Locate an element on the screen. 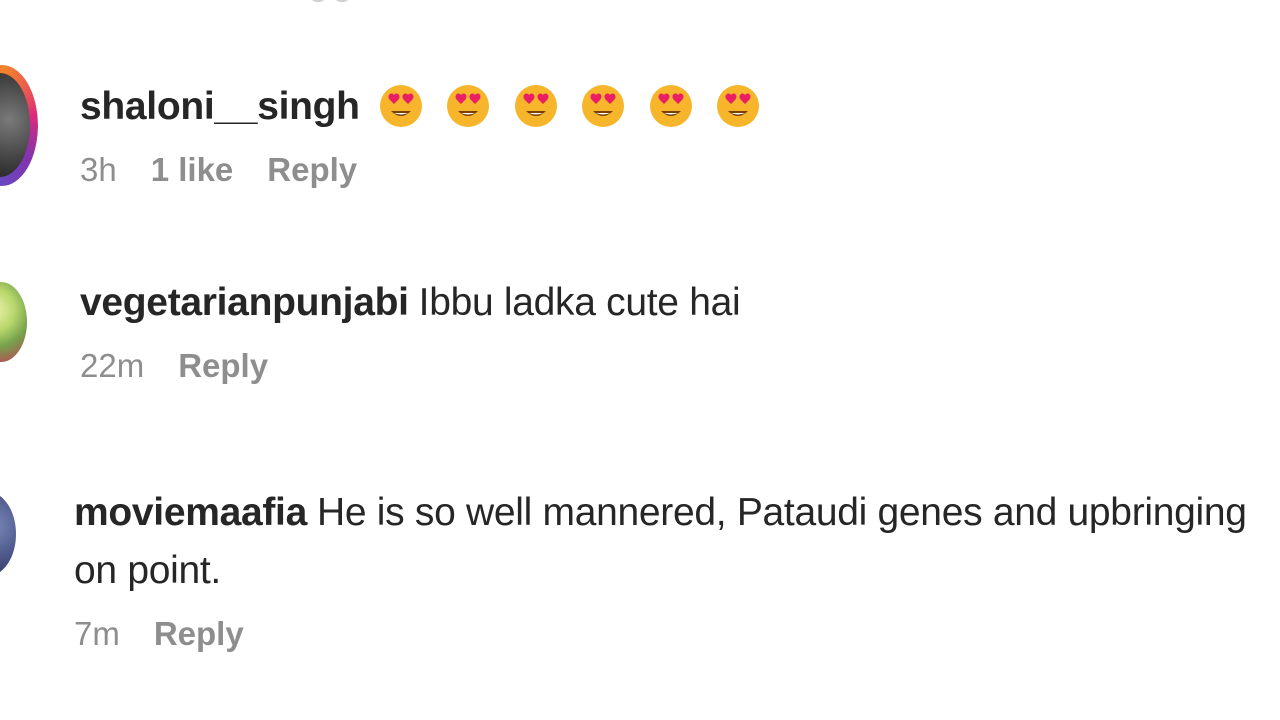 The width and height of the screenshot is (1280, 720). comment-body: vegetarianpunjabi Ibbu ladka cute hai is located at coordinates (670, 303).